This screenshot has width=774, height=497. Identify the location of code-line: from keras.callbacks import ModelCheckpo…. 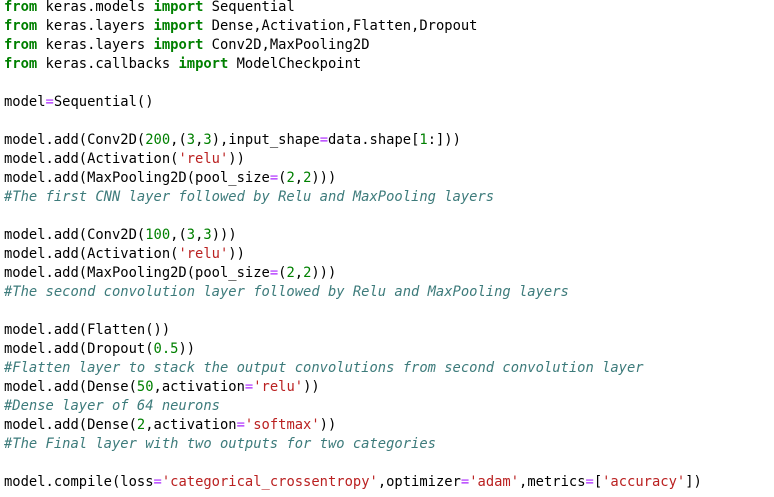
(389, 64).